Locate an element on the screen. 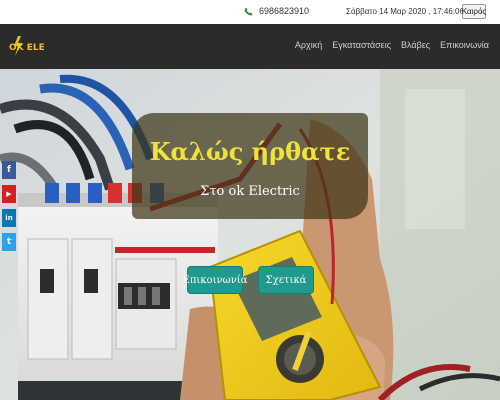  welcome-subtitle: Στο ok Electric is located at coordinates (250, 191).